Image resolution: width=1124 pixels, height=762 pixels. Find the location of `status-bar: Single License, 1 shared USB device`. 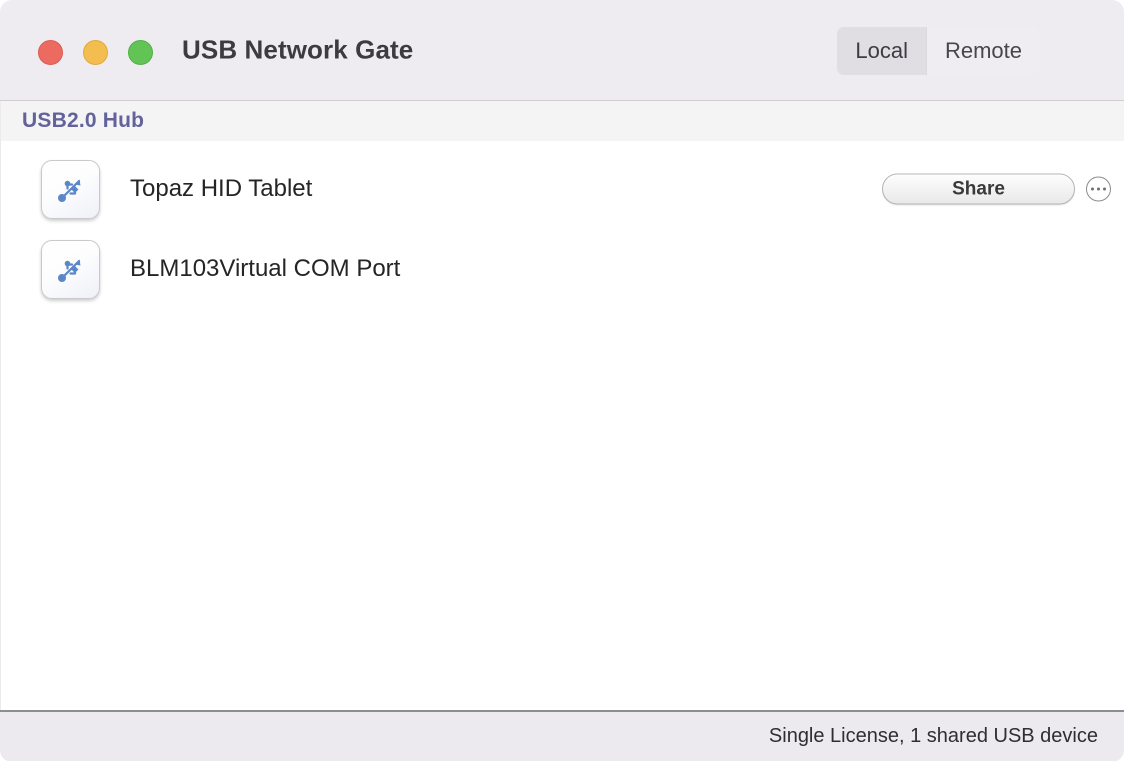

status-bar: Single License, 1 shared USB device is located at coordinates (562, 735).